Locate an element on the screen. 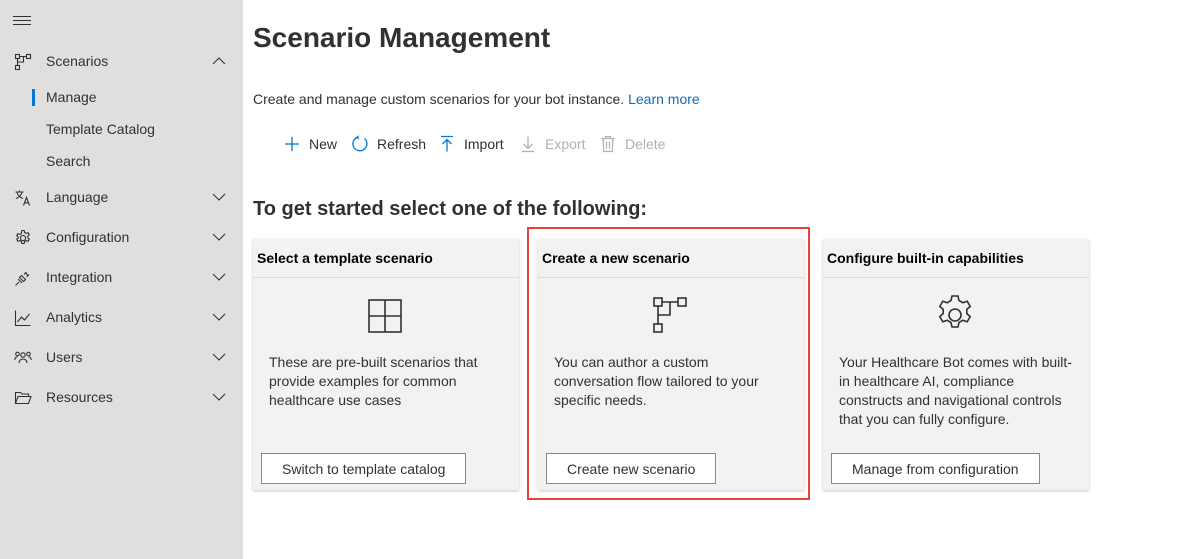  trash-icon is located at coordinates (608, 144).